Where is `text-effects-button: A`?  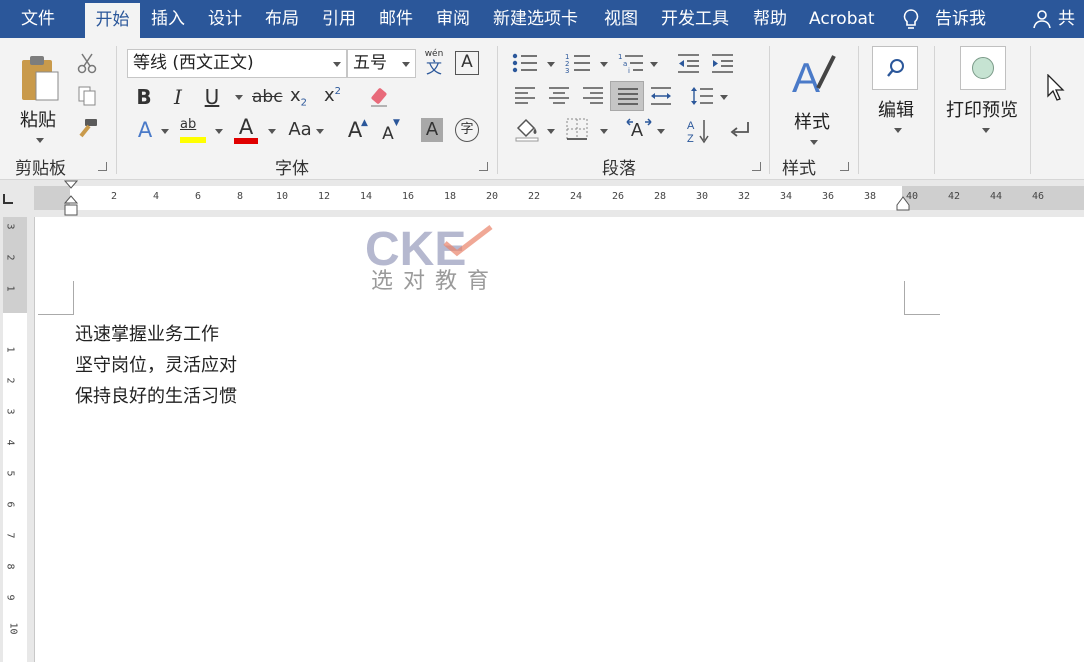
text-effects-button: A is located at coordinates (145, 130).